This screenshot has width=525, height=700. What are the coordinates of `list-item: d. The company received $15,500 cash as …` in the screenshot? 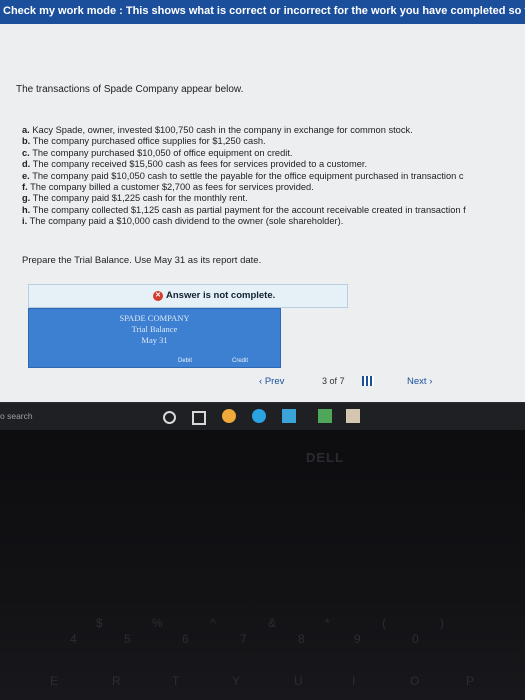 It's located at (195, 164).